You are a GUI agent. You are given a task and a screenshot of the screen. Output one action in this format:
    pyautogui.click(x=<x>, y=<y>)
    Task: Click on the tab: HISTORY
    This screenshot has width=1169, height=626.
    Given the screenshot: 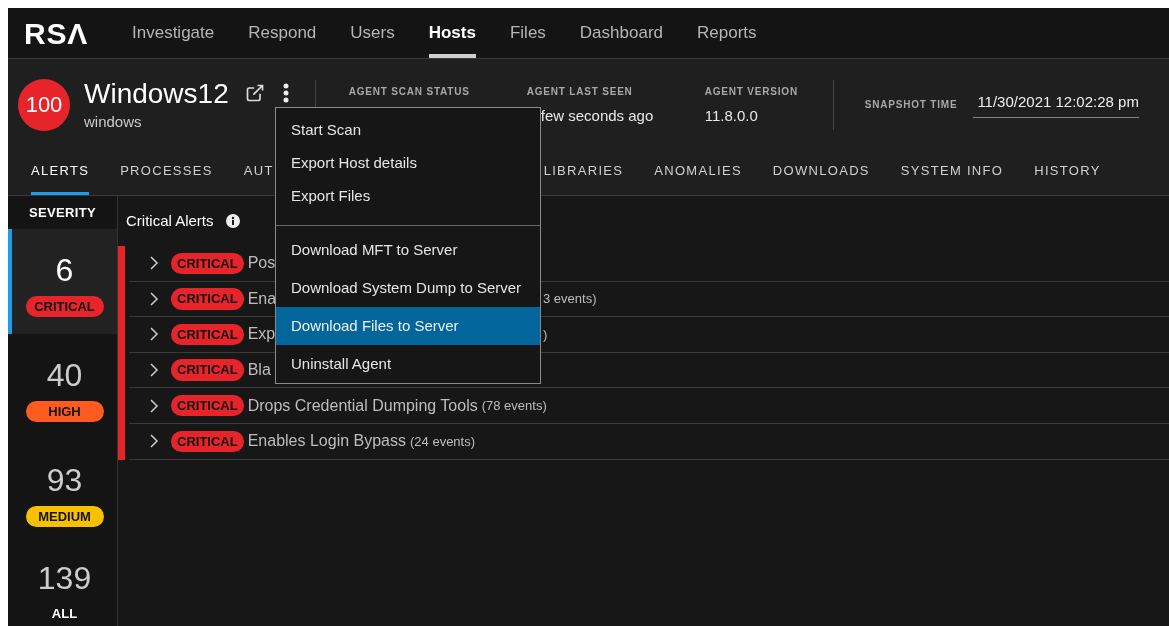 What is the action you would take?
    pyautogui.click(x=1067, y=172)
    